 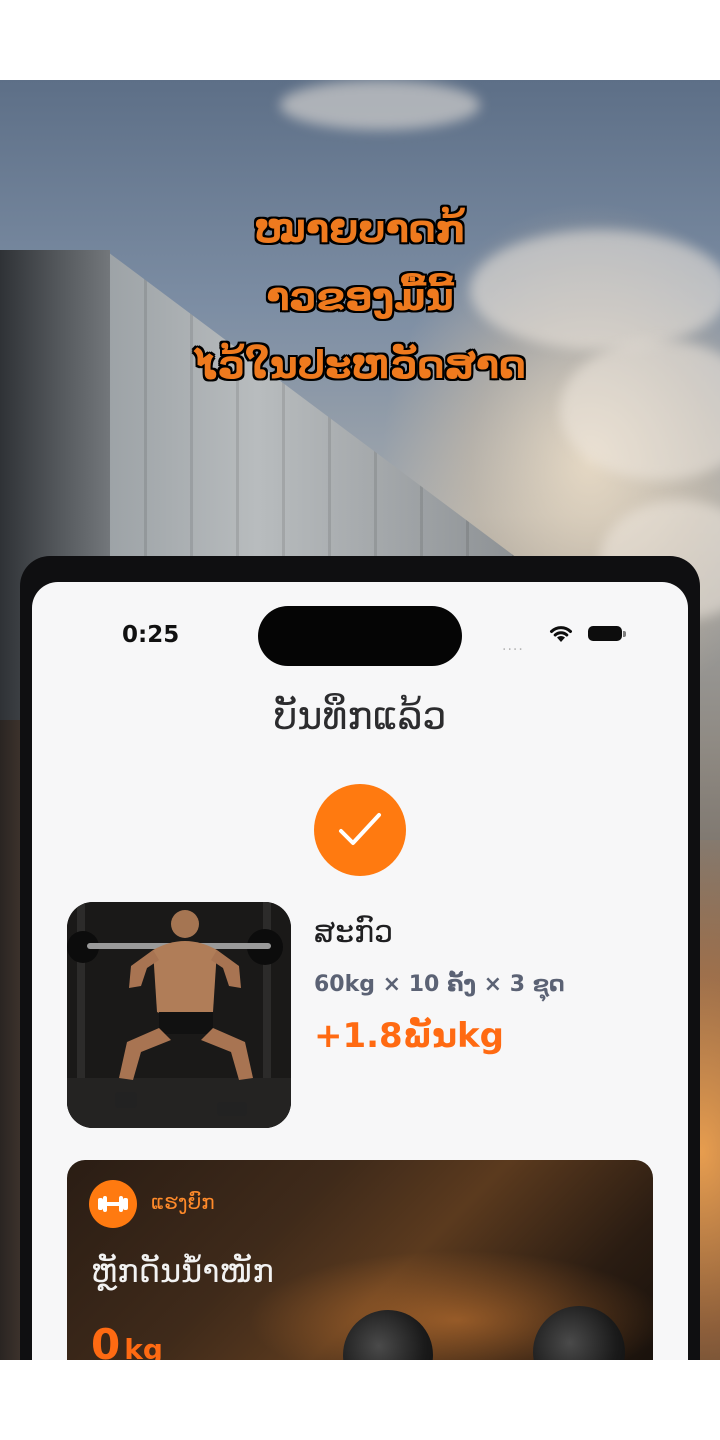 What do you see at coordinates (183, 1202) in the screenshot?
I see `lift-tag: ແຮງຍົກ` at bounding box center [183, 1202].